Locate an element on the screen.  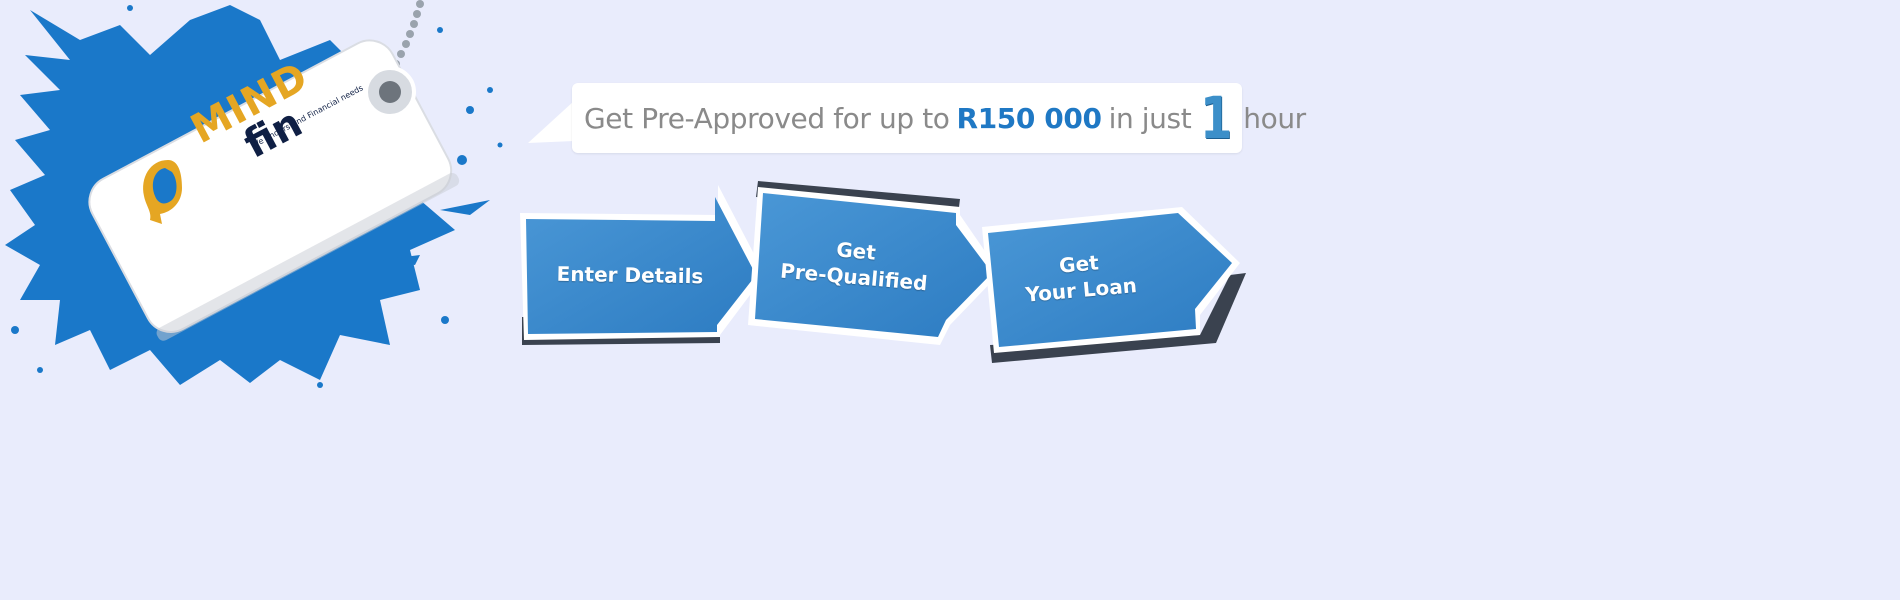
headline-prefix: Get Pre-Approved for up to is located at coordinates (767, 118).